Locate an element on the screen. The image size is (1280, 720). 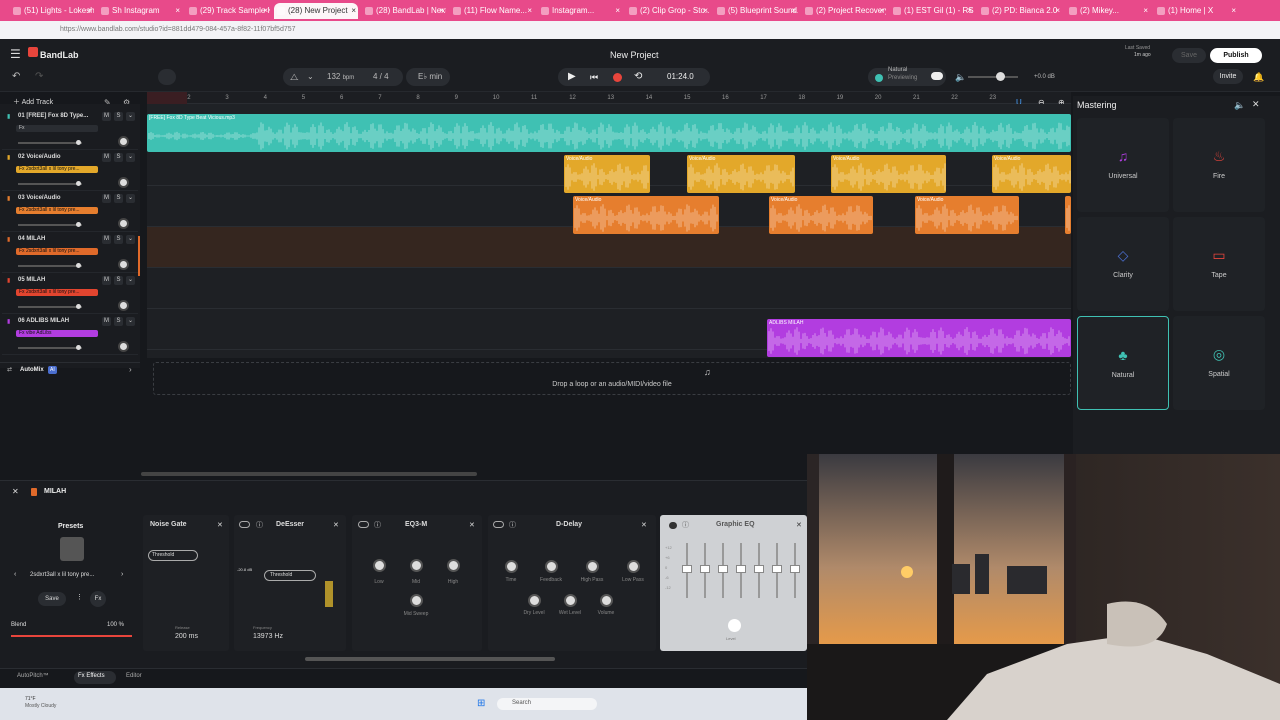
record-icon is located at coordinates (617, 77).